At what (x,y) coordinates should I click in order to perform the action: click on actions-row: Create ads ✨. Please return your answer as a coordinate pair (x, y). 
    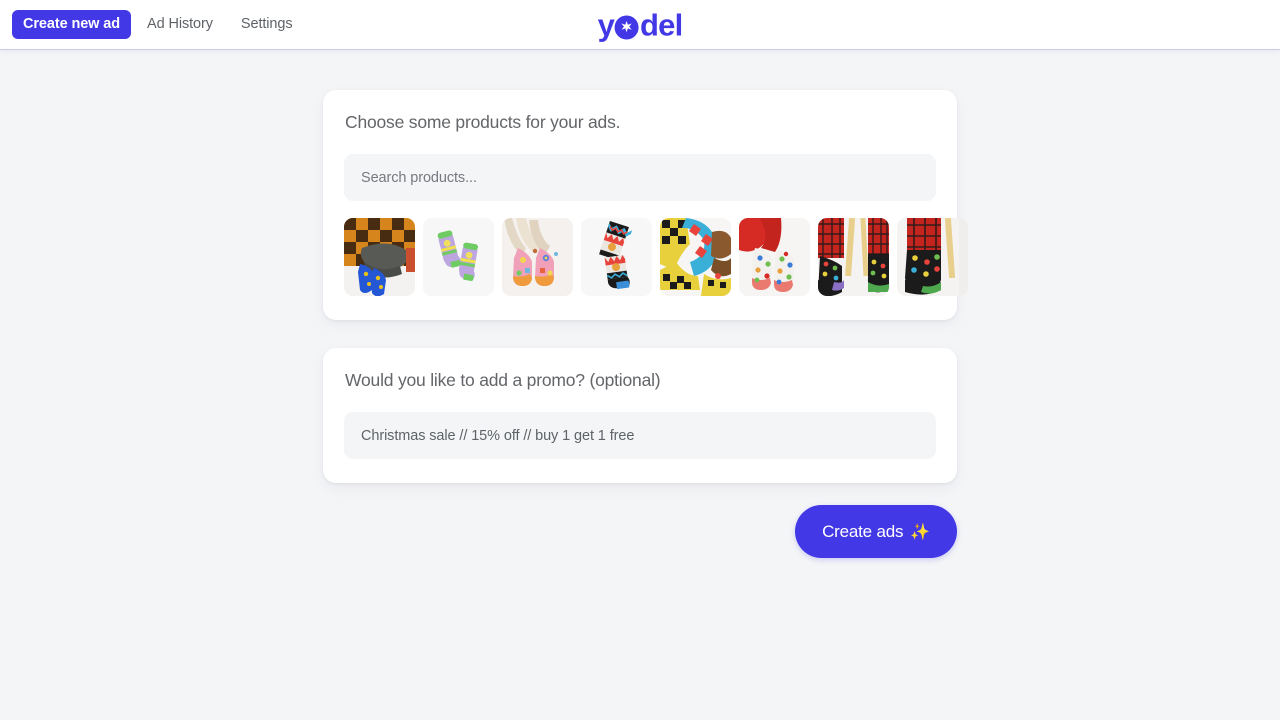
    Looking at the image, I should click on (640, 531).